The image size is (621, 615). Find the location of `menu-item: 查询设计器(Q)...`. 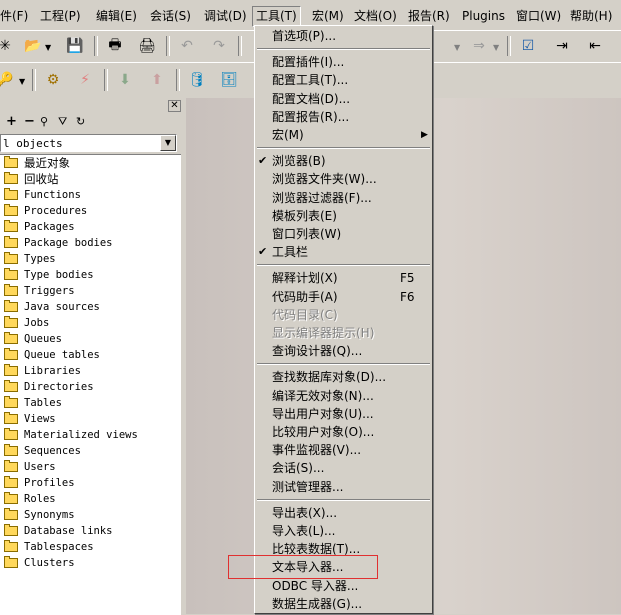

menu-item: 查询设计器(Q)... is located at coordinates (343, 351).